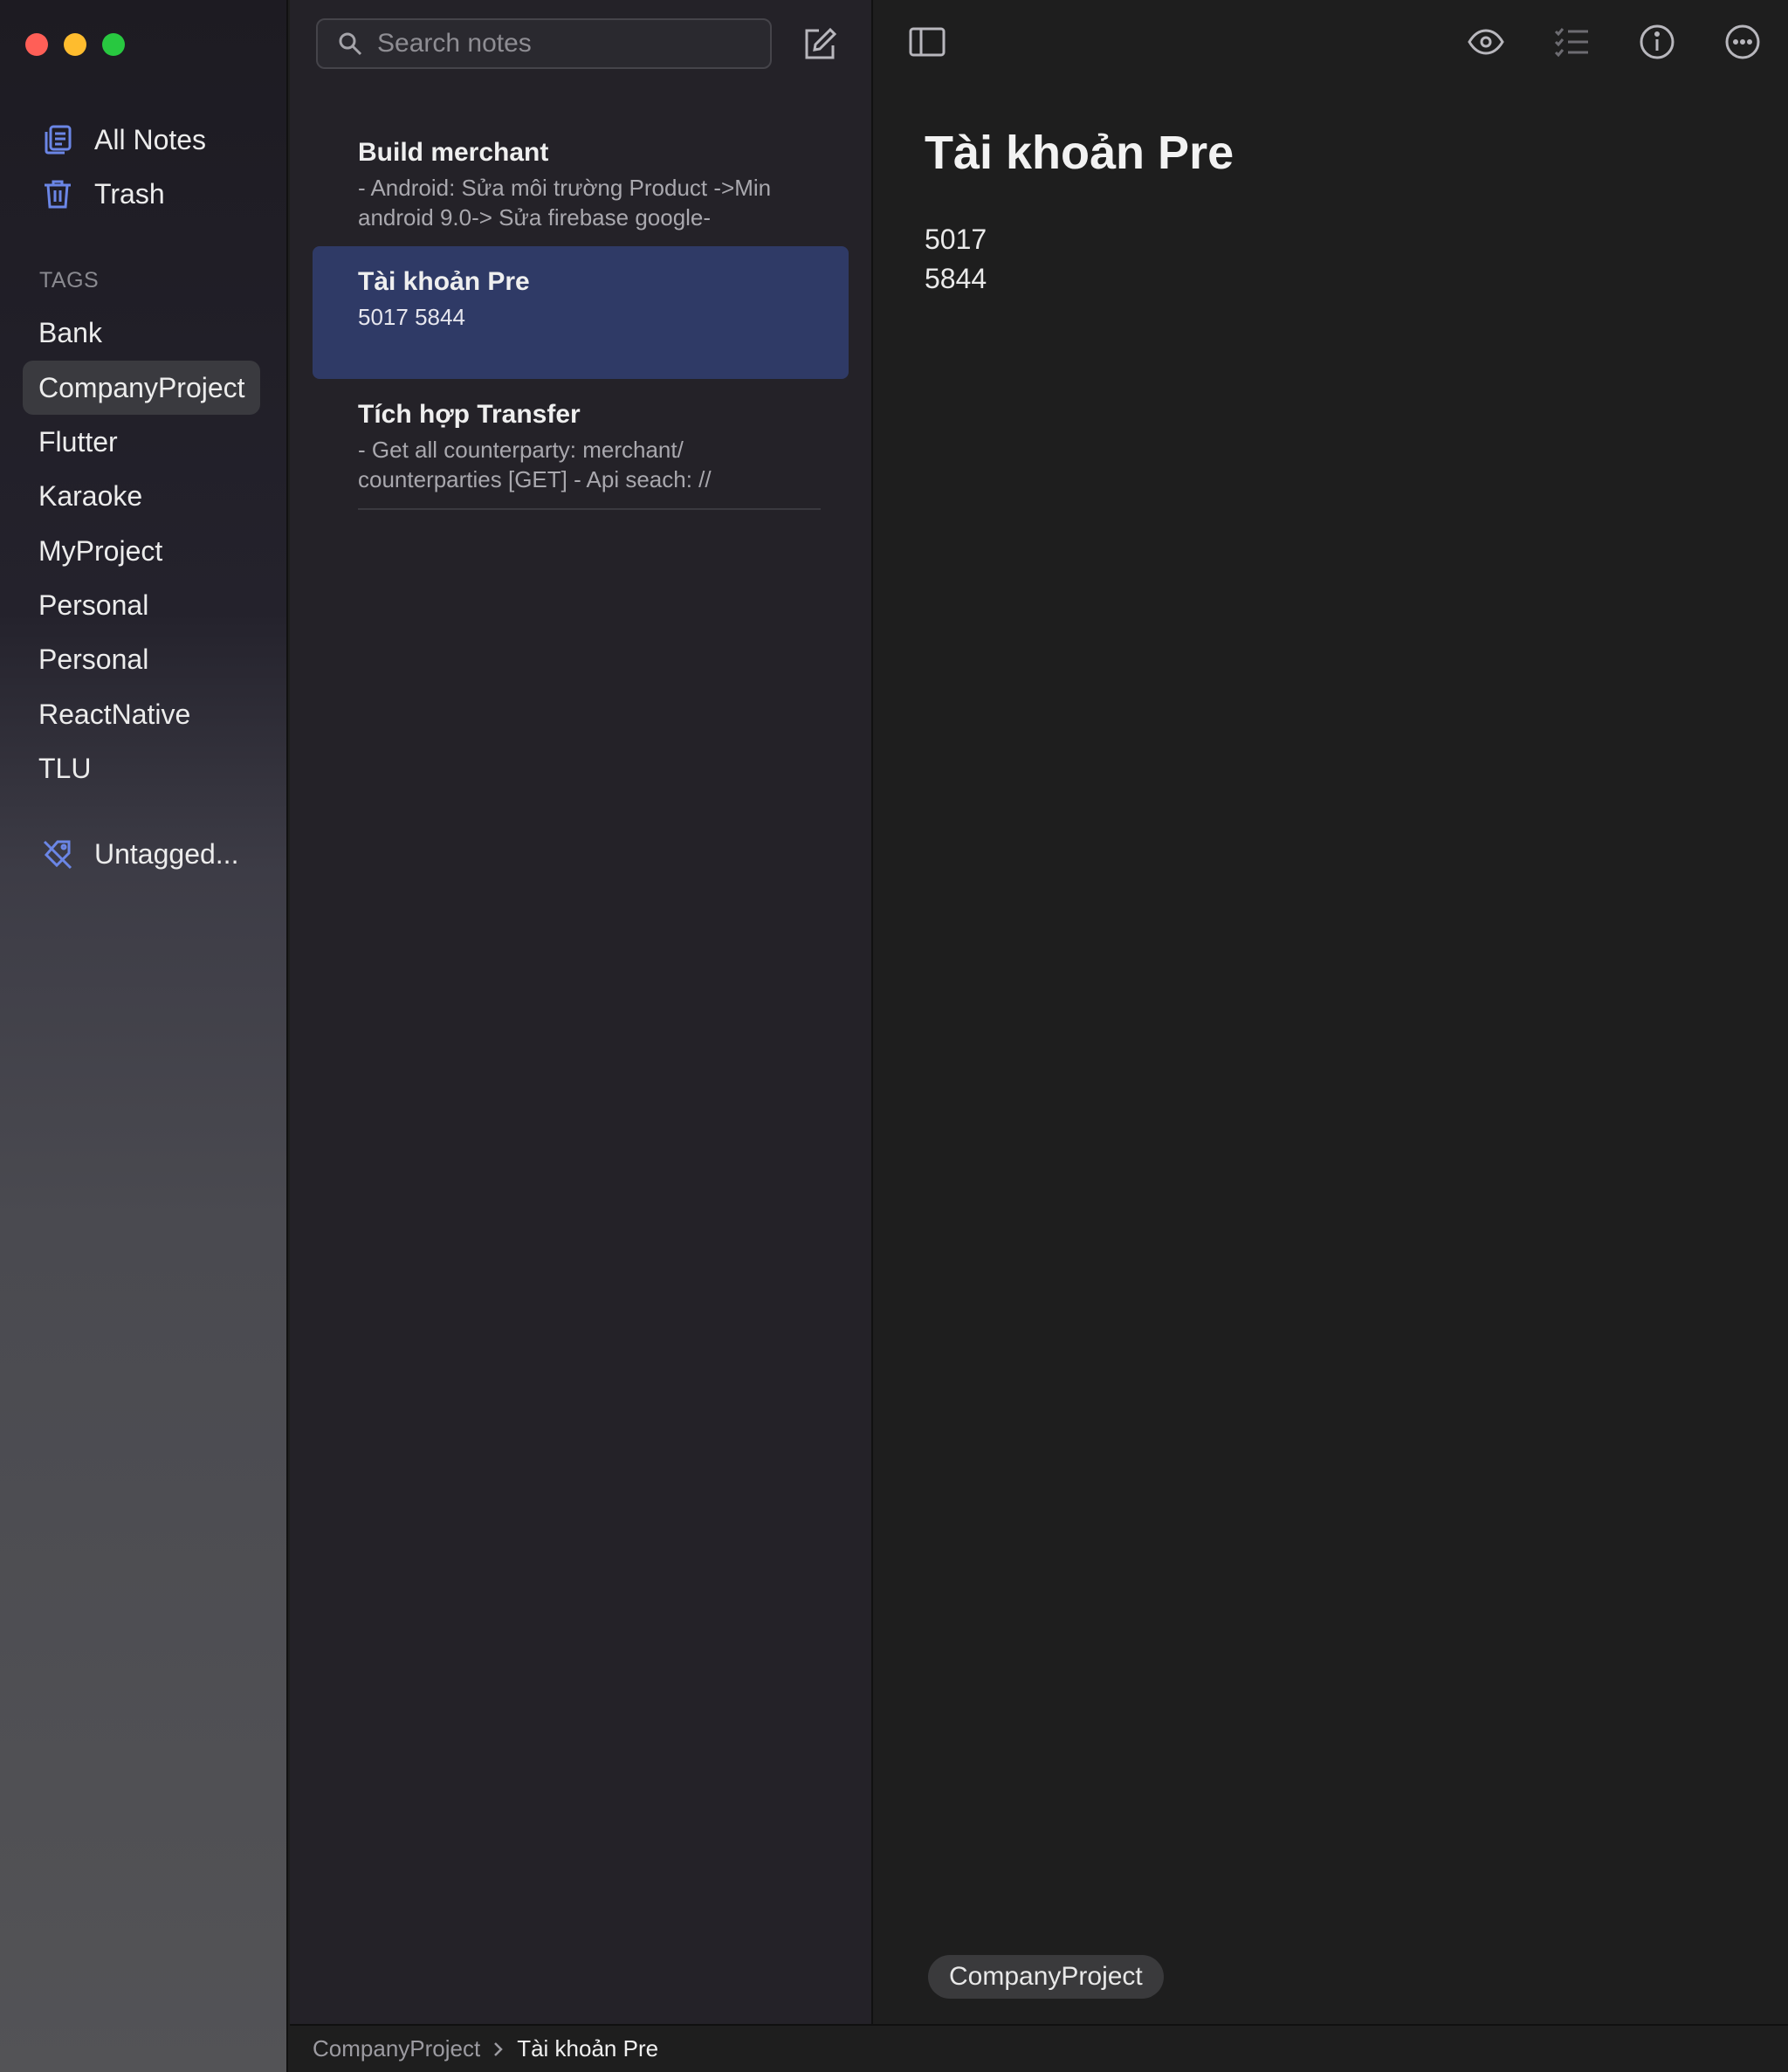 The height and width of the screenshot is (2072, 1788). I want to click on sidebar-item-label: Trash, so click(129, 193).